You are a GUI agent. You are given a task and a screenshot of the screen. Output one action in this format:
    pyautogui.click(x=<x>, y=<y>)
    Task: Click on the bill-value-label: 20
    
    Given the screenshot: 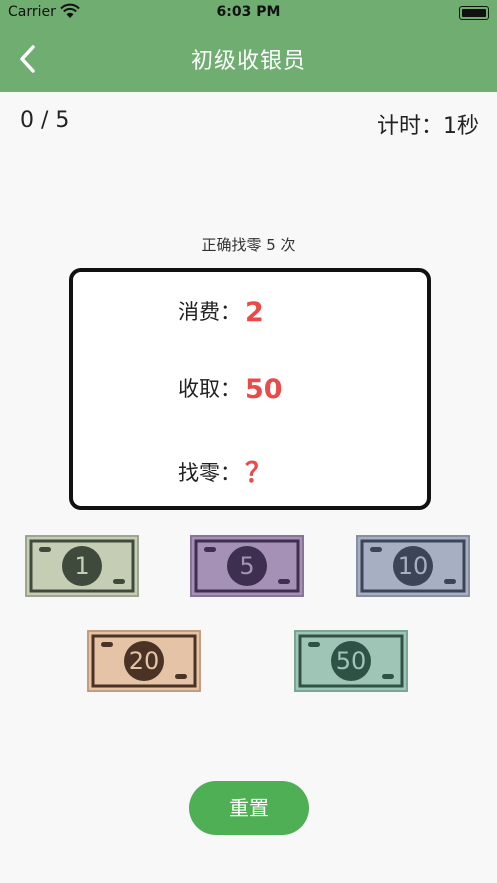 What is the action you would take?
    pyautogui.click(x=144, y=661)
    